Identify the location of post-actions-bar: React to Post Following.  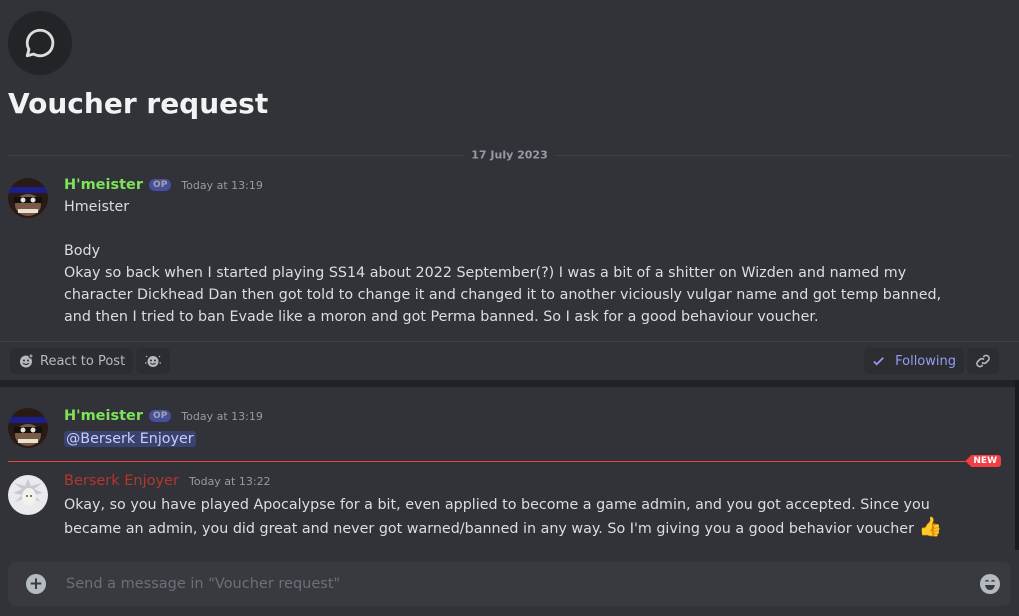
(509, 361).